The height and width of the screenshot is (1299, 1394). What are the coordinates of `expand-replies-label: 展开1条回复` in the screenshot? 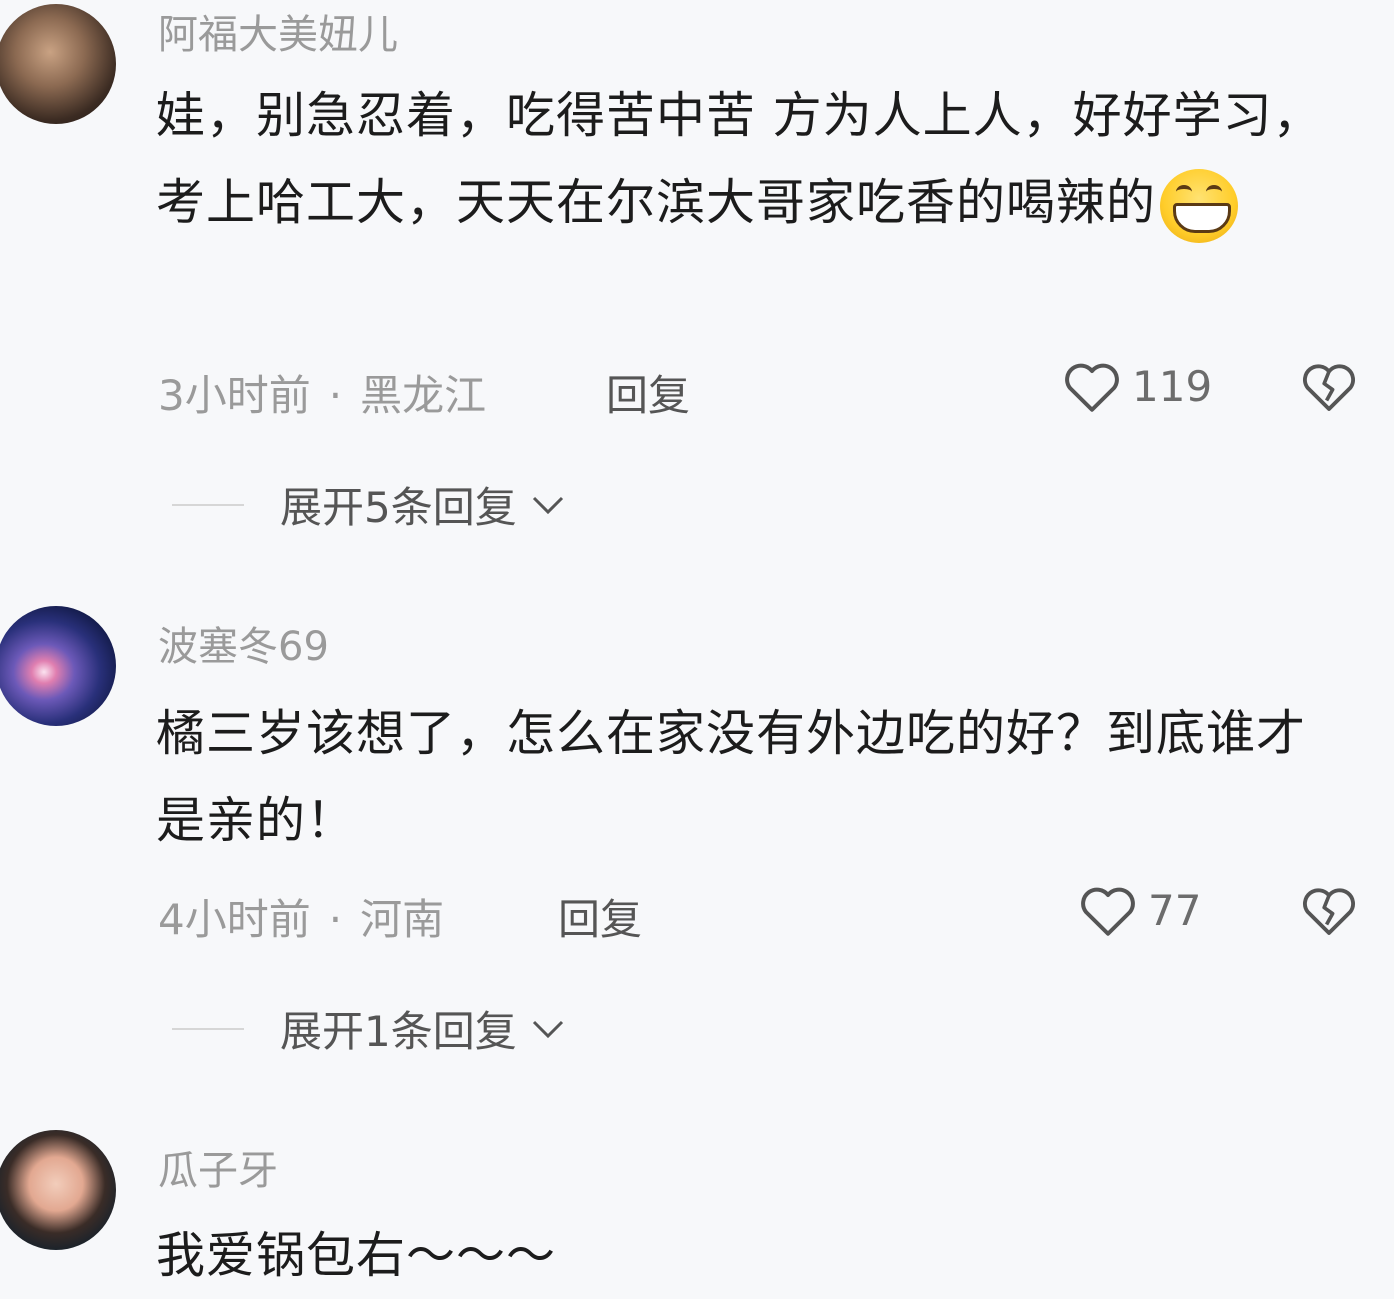 It's located at (398, 1031).